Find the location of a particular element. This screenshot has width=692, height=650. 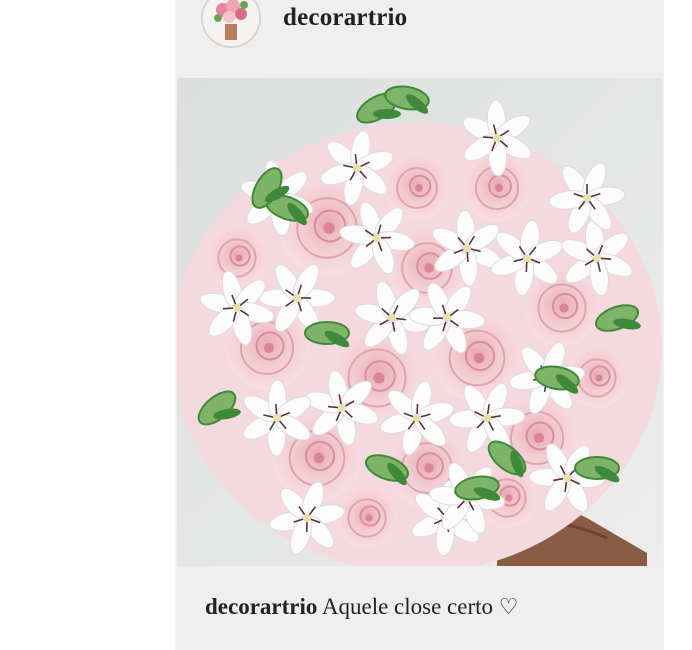

avatar-bouquet-image is located at coordinates (231, 23).